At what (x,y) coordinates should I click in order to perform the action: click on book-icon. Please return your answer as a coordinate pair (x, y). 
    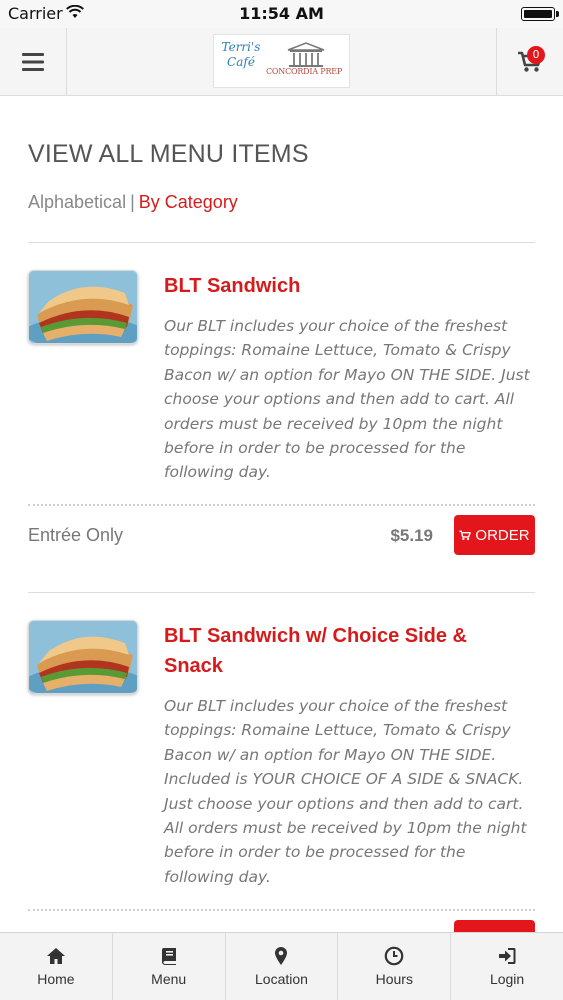
    Looking at the image, I should click on (168, 956).